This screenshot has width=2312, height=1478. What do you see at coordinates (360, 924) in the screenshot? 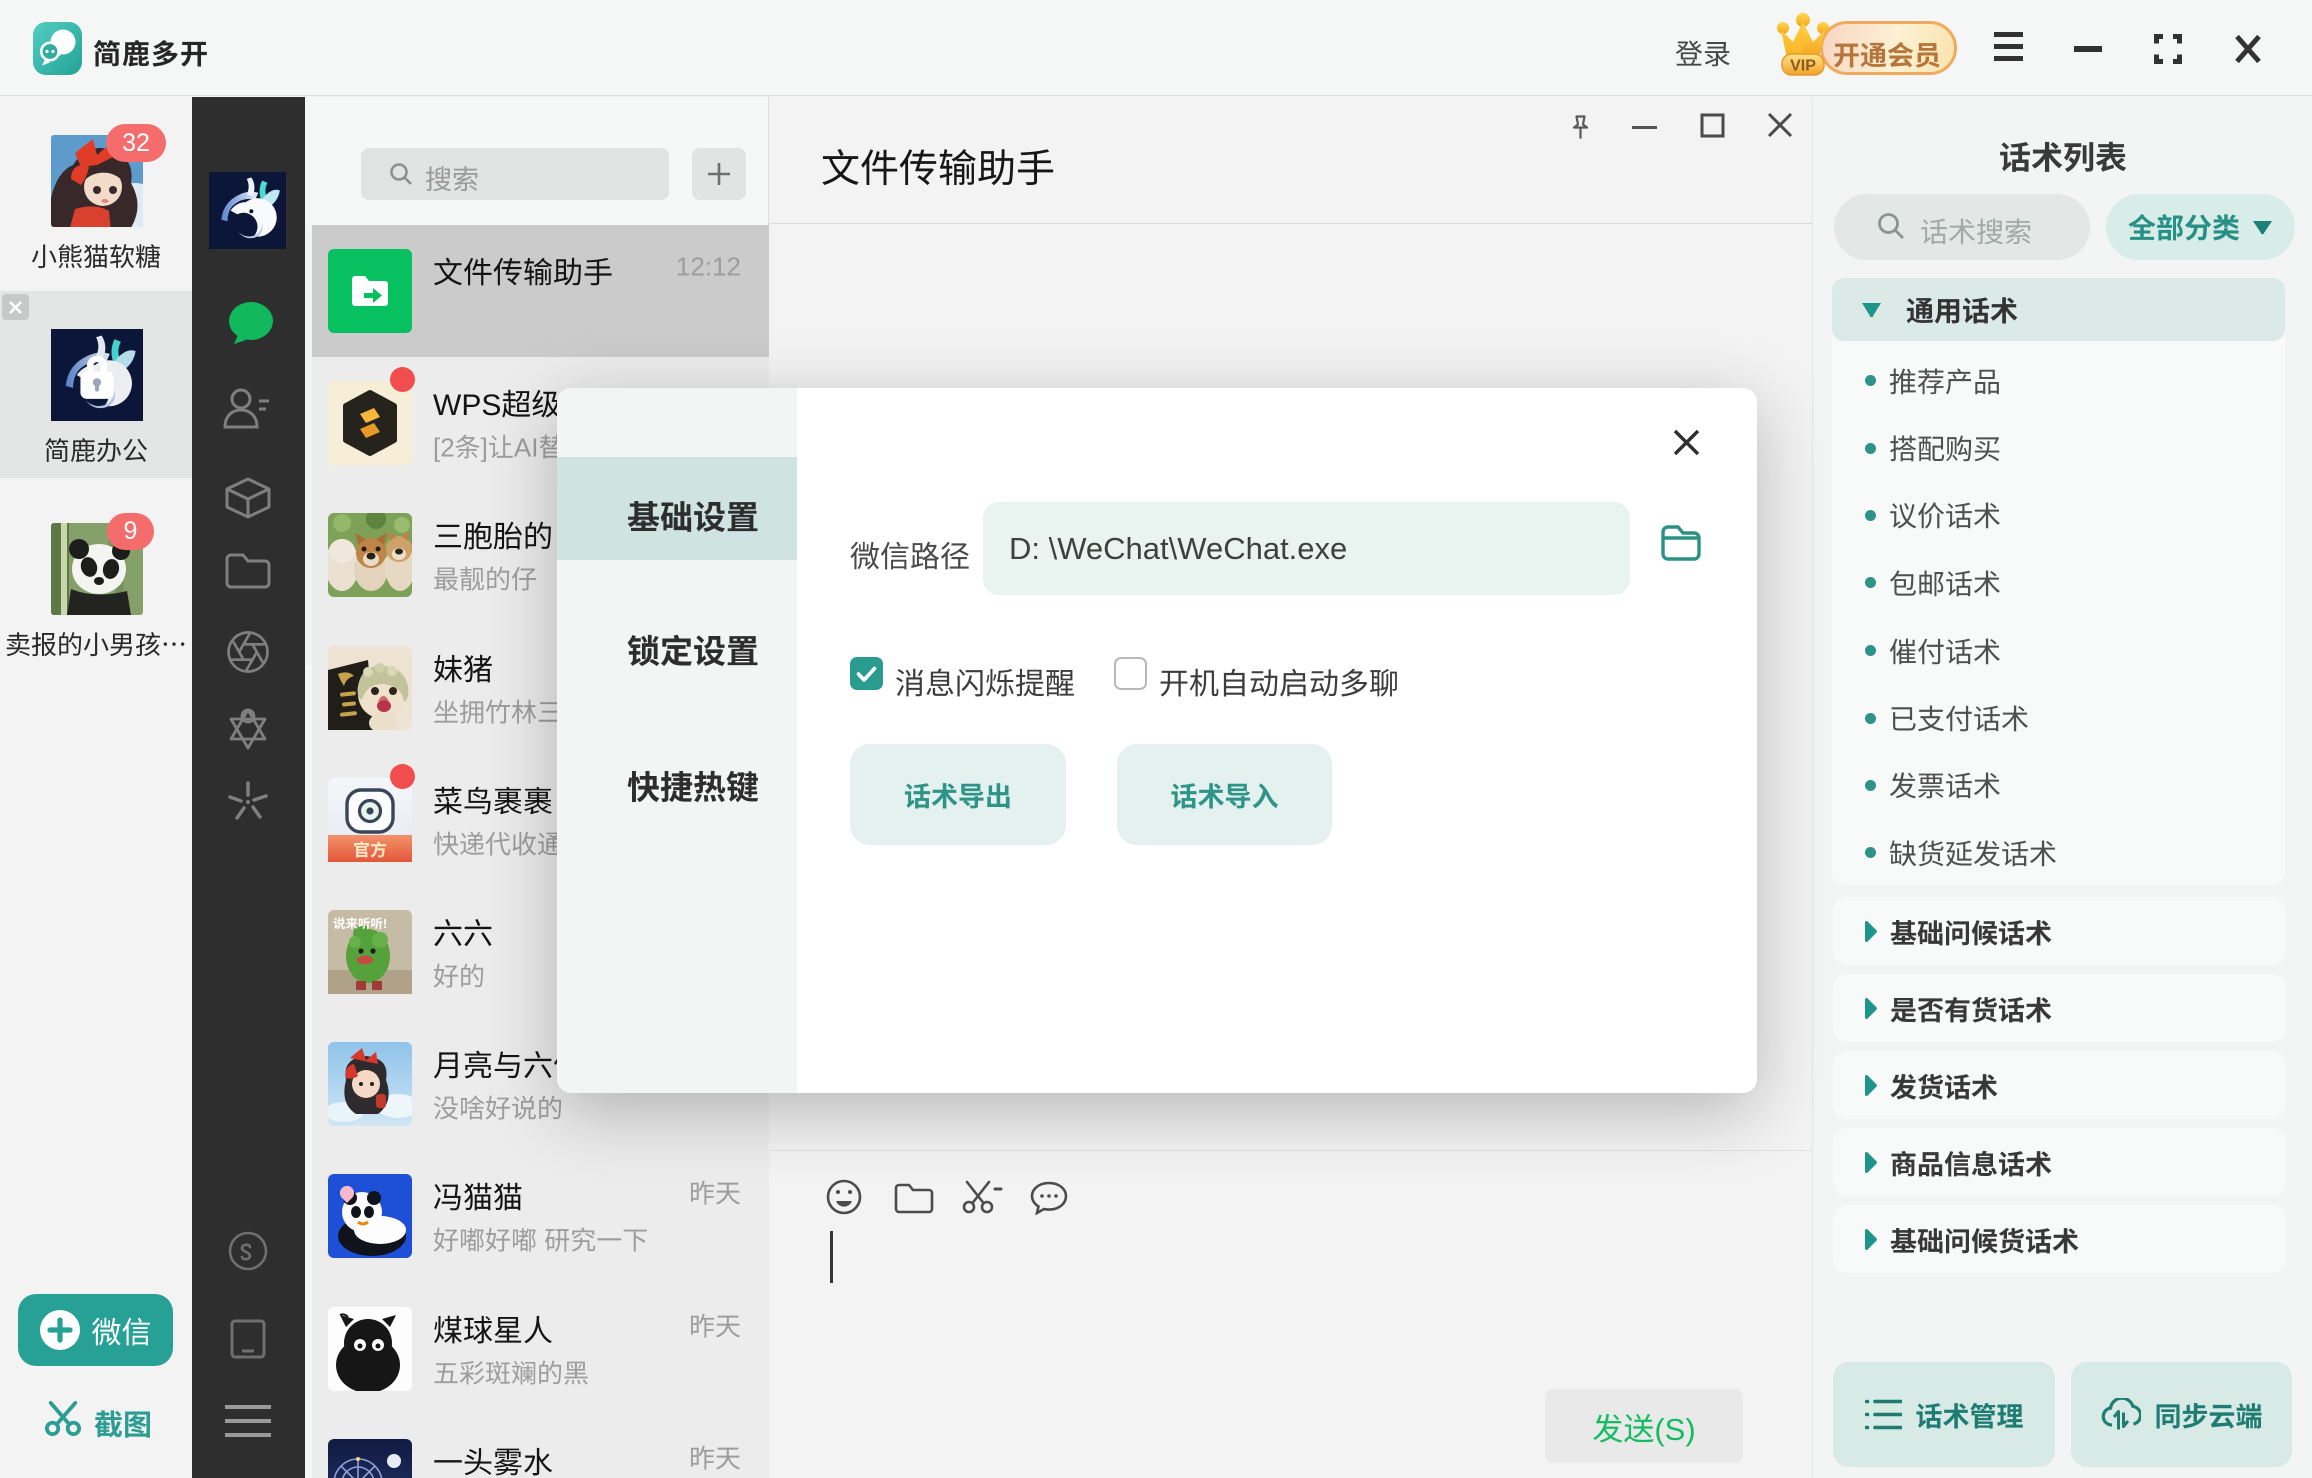
I see `svg-text: 说来听听!` at bounding box center [360, 924].